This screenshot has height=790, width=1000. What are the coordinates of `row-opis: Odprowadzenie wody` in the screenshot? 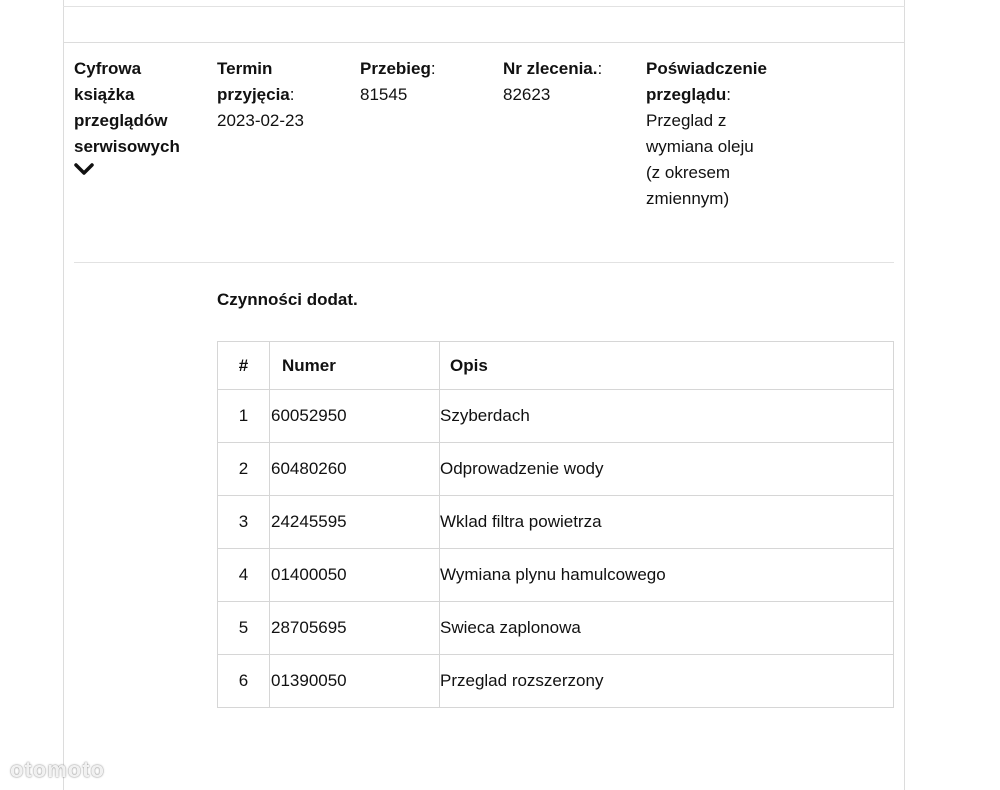 It's located at (666, 469).